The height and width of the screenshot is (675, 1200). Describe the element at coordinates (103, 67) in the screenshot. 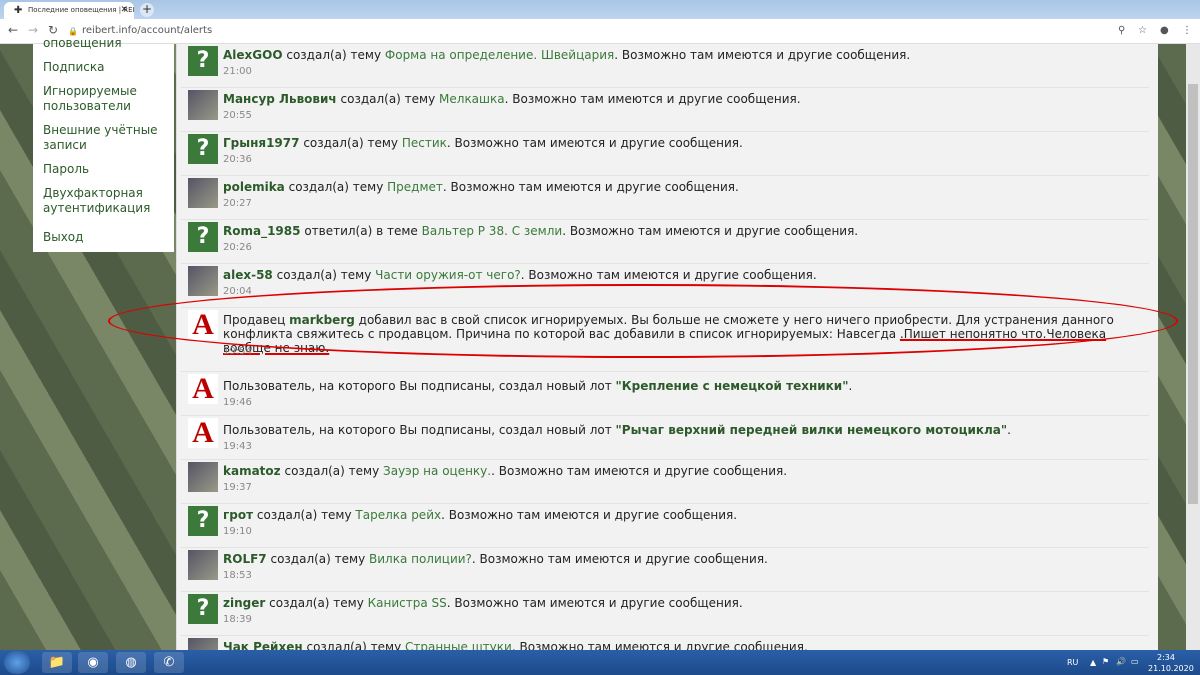

I see `sidebar-item-subscription: Подписка` at that location.